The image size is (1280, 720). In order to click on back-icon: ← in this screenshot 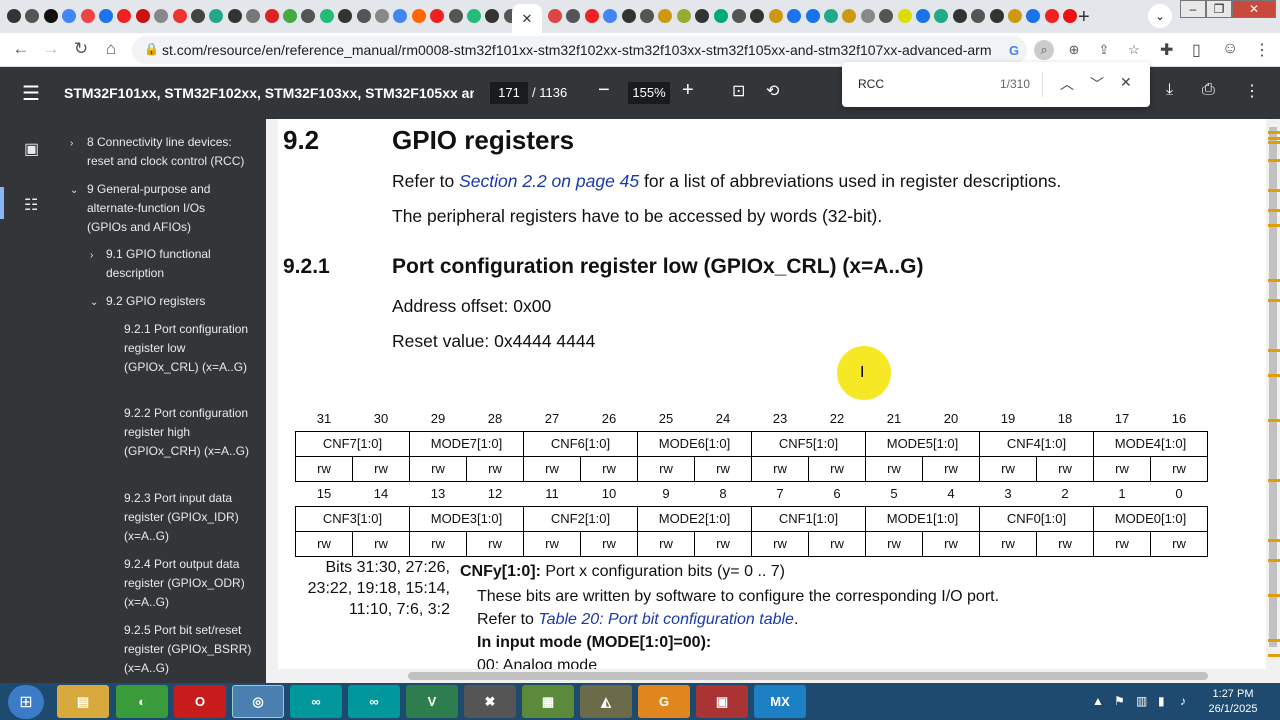, I will do `click(21, 49)`.